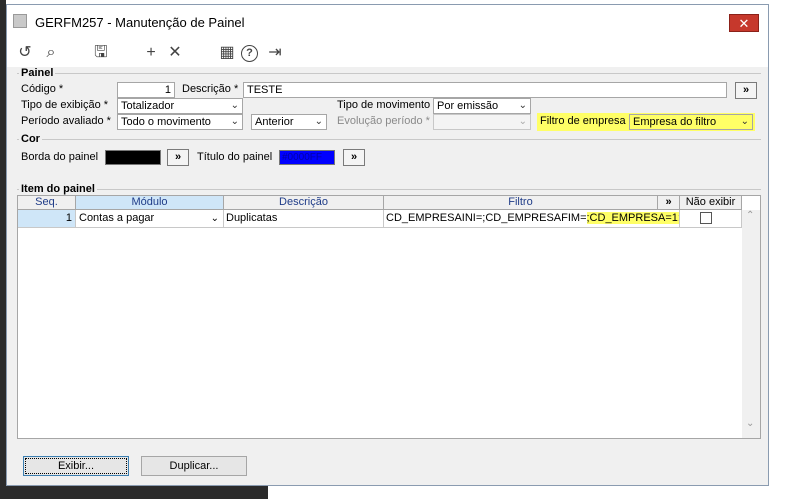  I want to click on borda-color-swatch, so click(133, 157).